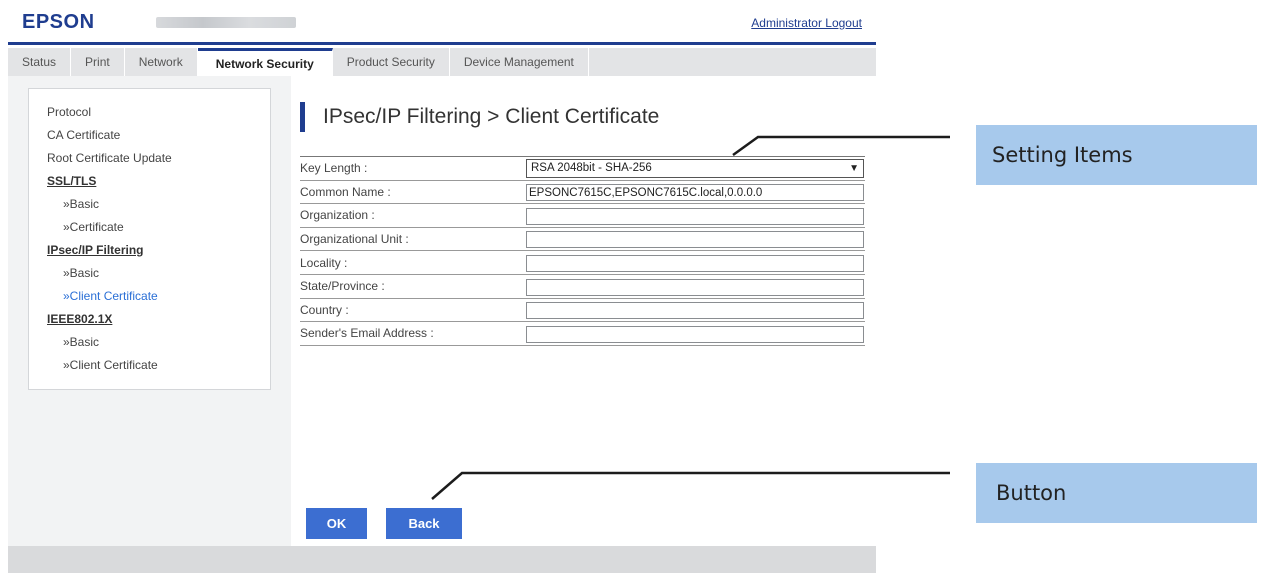  I want to click on form-row-country: Country :, so click(582, 311).